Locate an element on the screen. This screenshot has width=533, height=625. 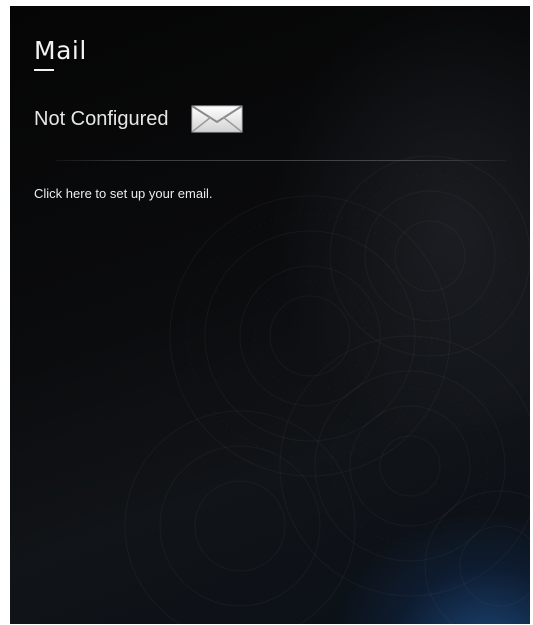
status-text: Not Configured is located at coordinates (101, 118).